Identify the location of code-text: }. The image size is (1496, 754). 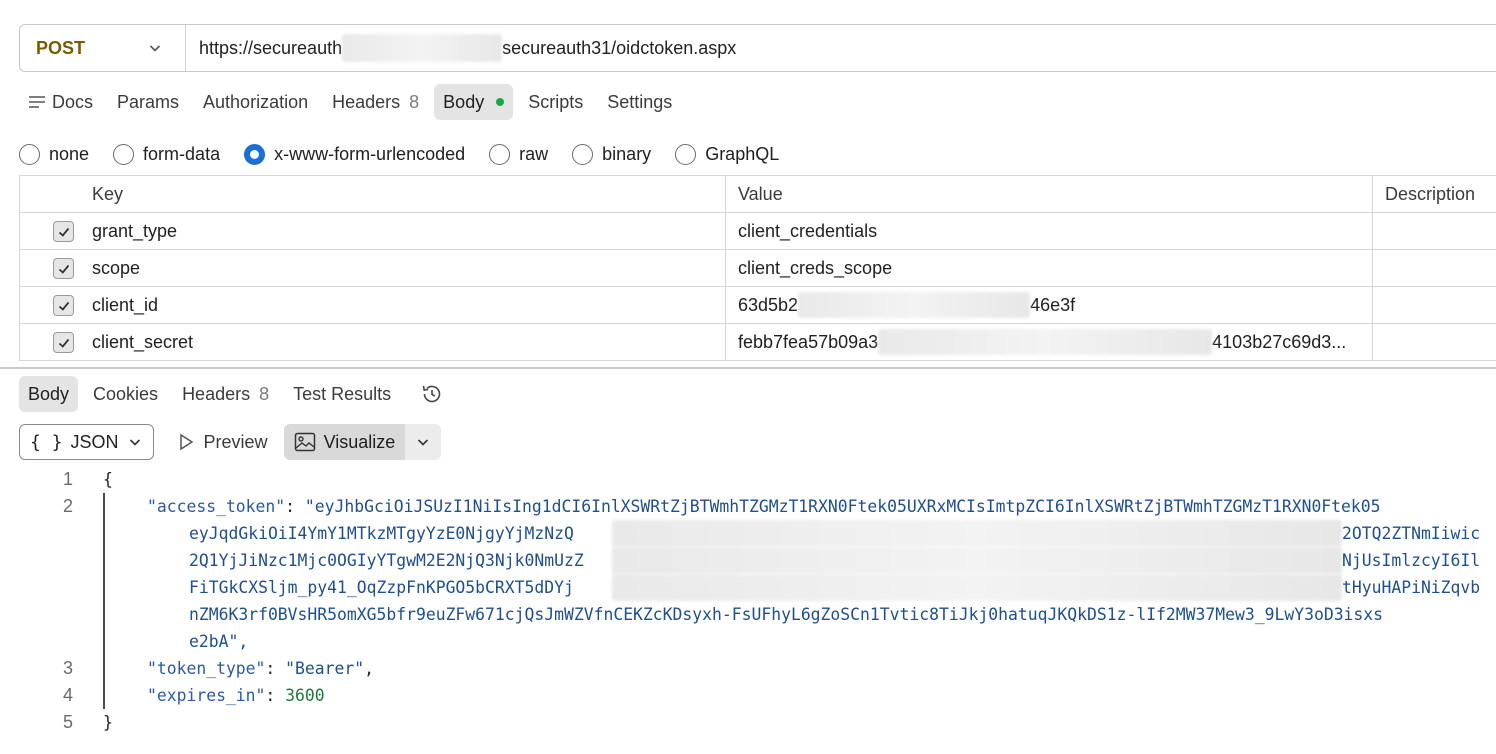
(108, 722).